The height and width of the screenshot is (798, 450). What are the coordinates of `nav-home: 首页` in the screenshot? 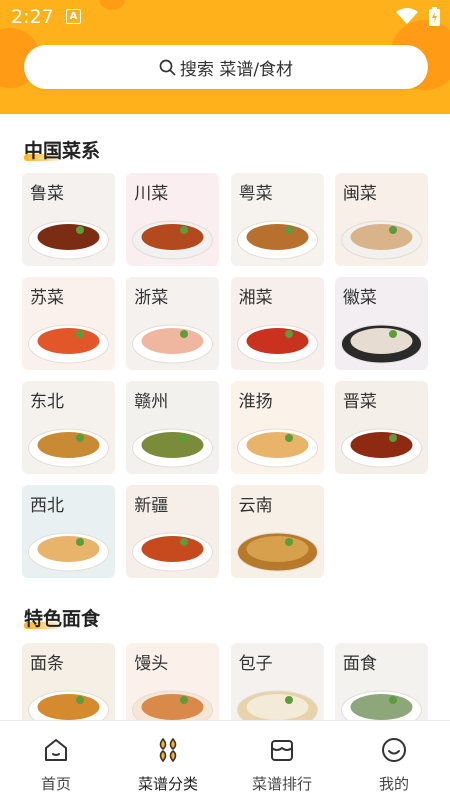 It's located at (56, 759).